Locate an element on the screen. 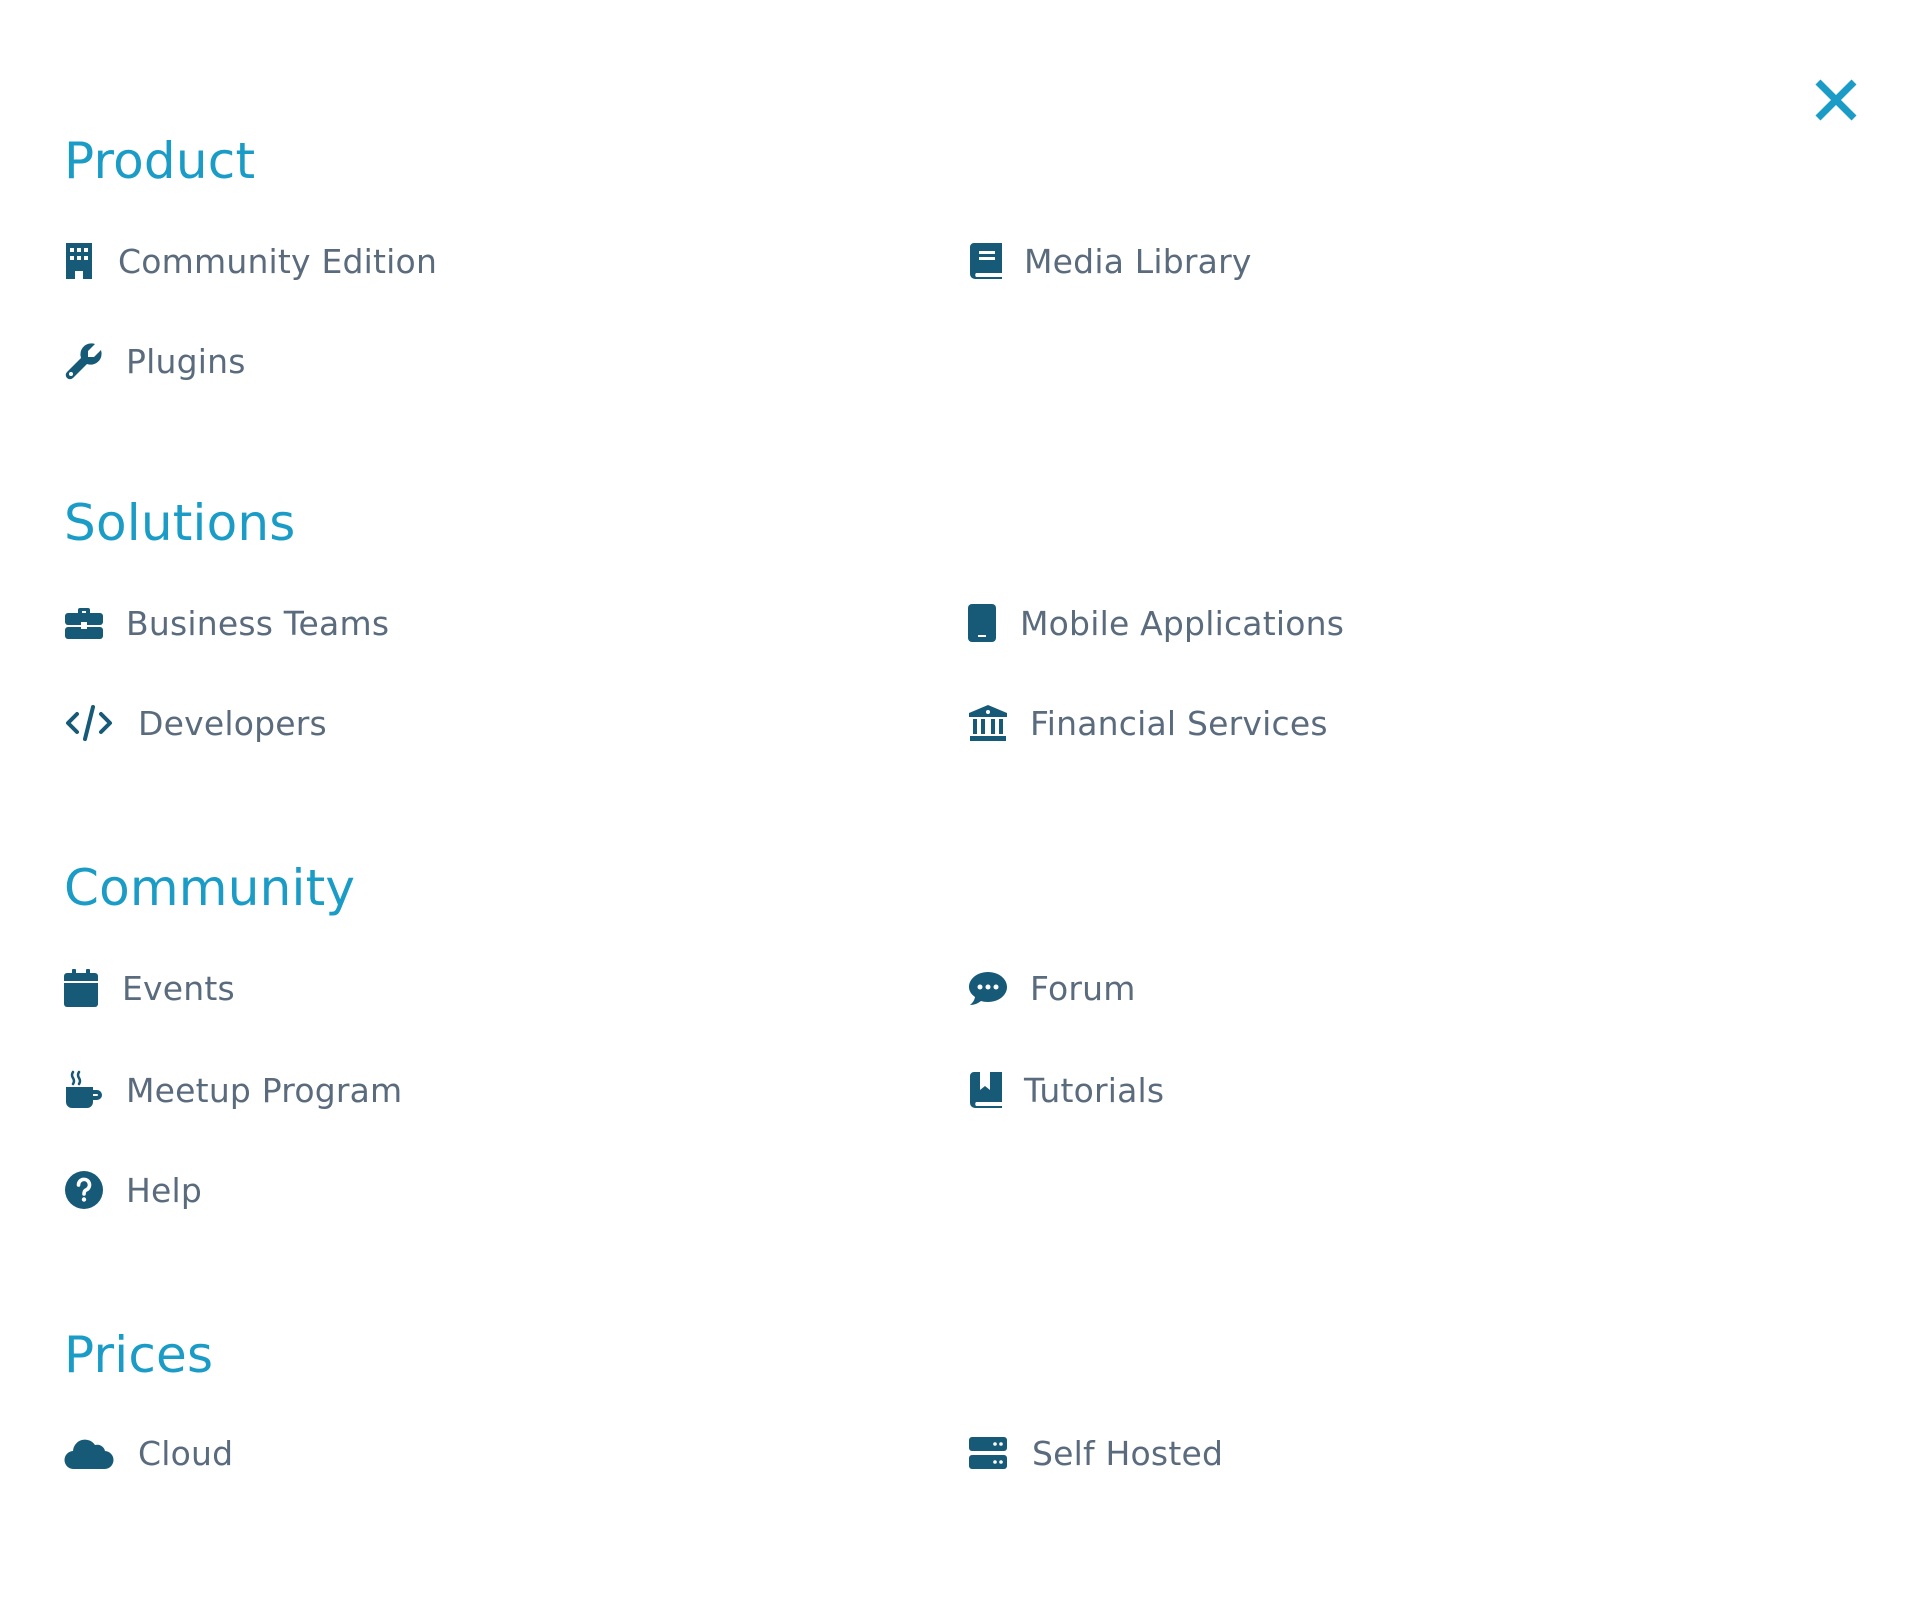 Image resolution: width=1916 pixels, height=1610 pixels. menu-item-label: Cloud is located at coordinates (186, 1453).